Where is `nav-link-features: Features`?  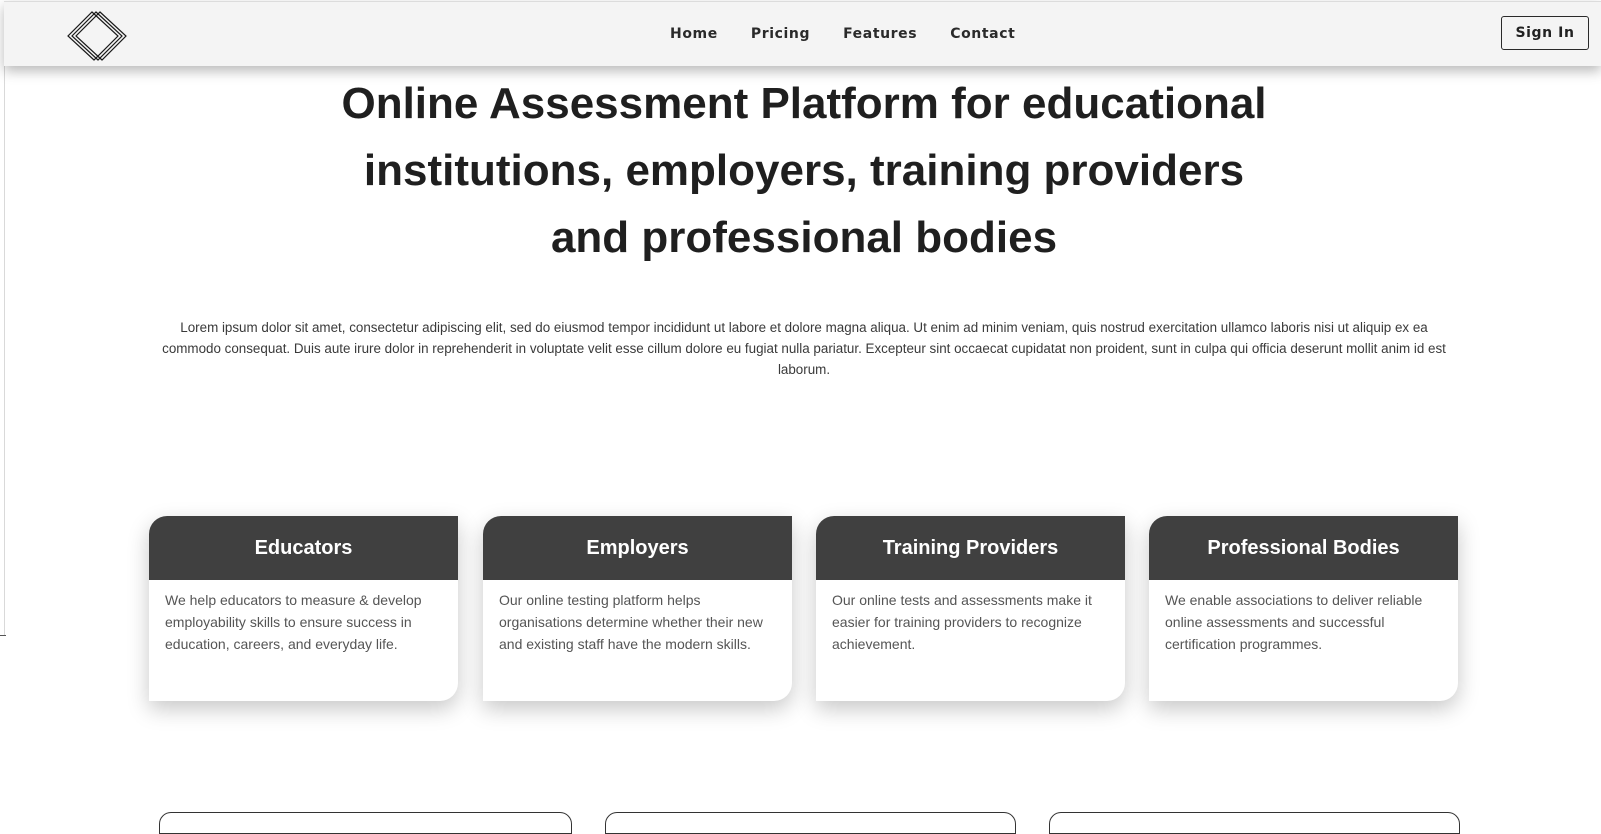
nav-link-features: Features is located at coordinates (880, 34).